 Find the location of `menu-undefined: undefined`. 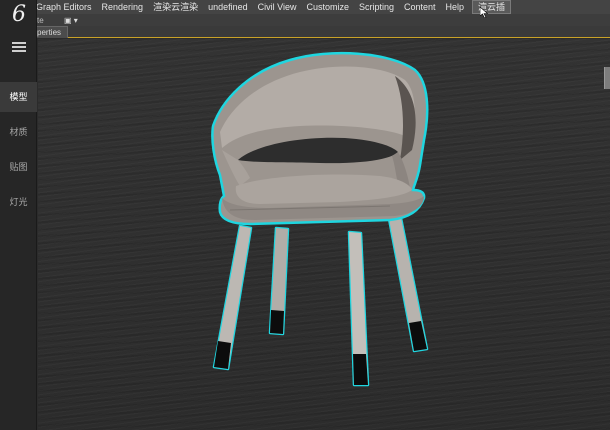

menu-undefined: undefined is located at coordinates (228, 7).